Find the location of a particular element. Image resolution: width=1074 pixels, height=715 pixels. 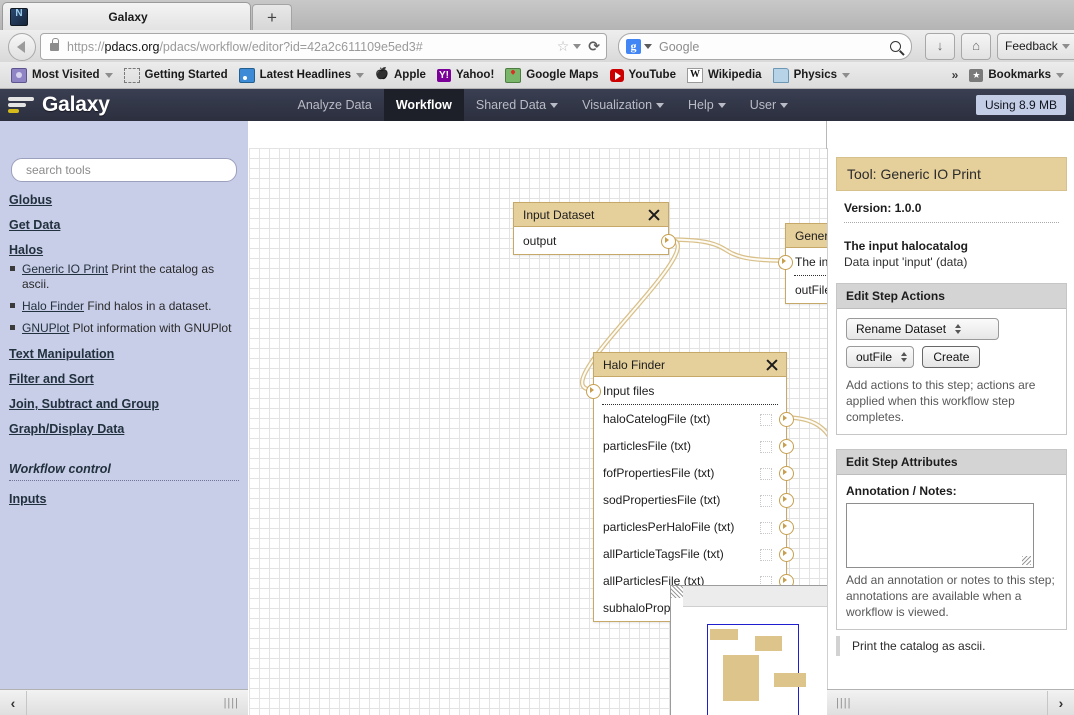

tool-link: Halo Finder is located at coordinates (53, 306).